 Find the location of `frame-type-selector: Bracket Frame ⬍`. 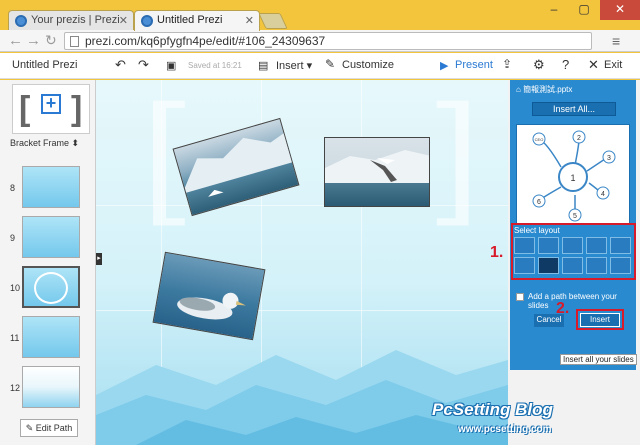

frame-type-selector: Bracket Frame ⬍ is located at coordinates (44, 143).